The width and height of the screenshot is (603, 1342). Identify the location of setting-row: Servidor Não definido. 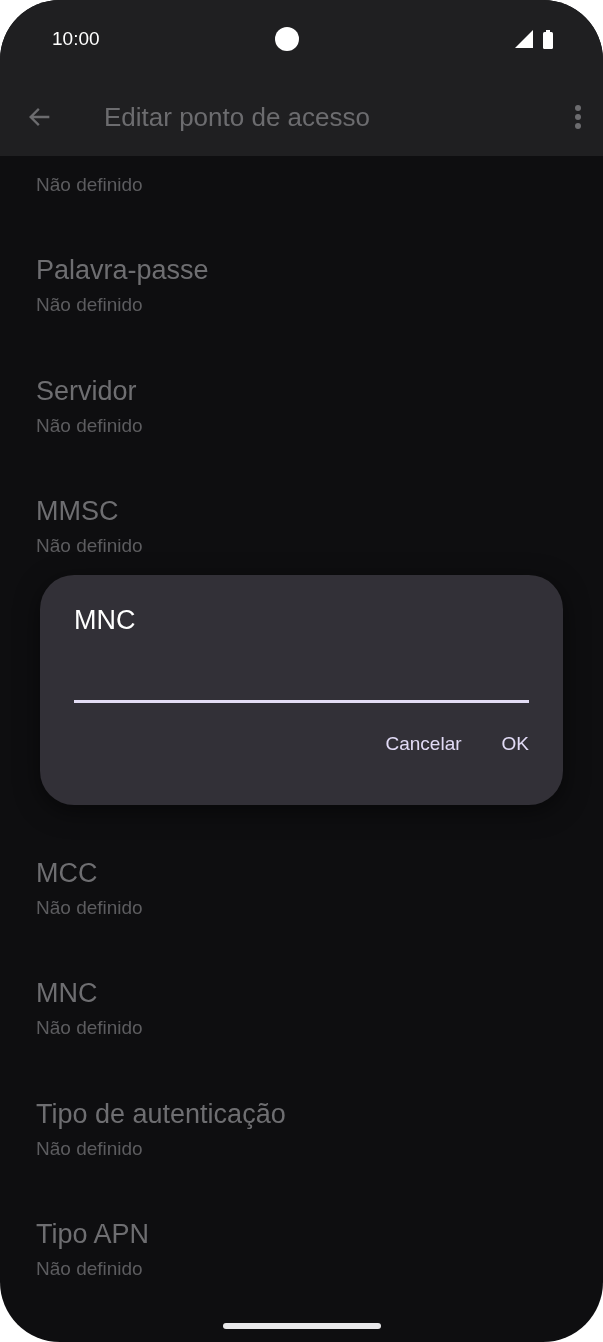
(301, 405).